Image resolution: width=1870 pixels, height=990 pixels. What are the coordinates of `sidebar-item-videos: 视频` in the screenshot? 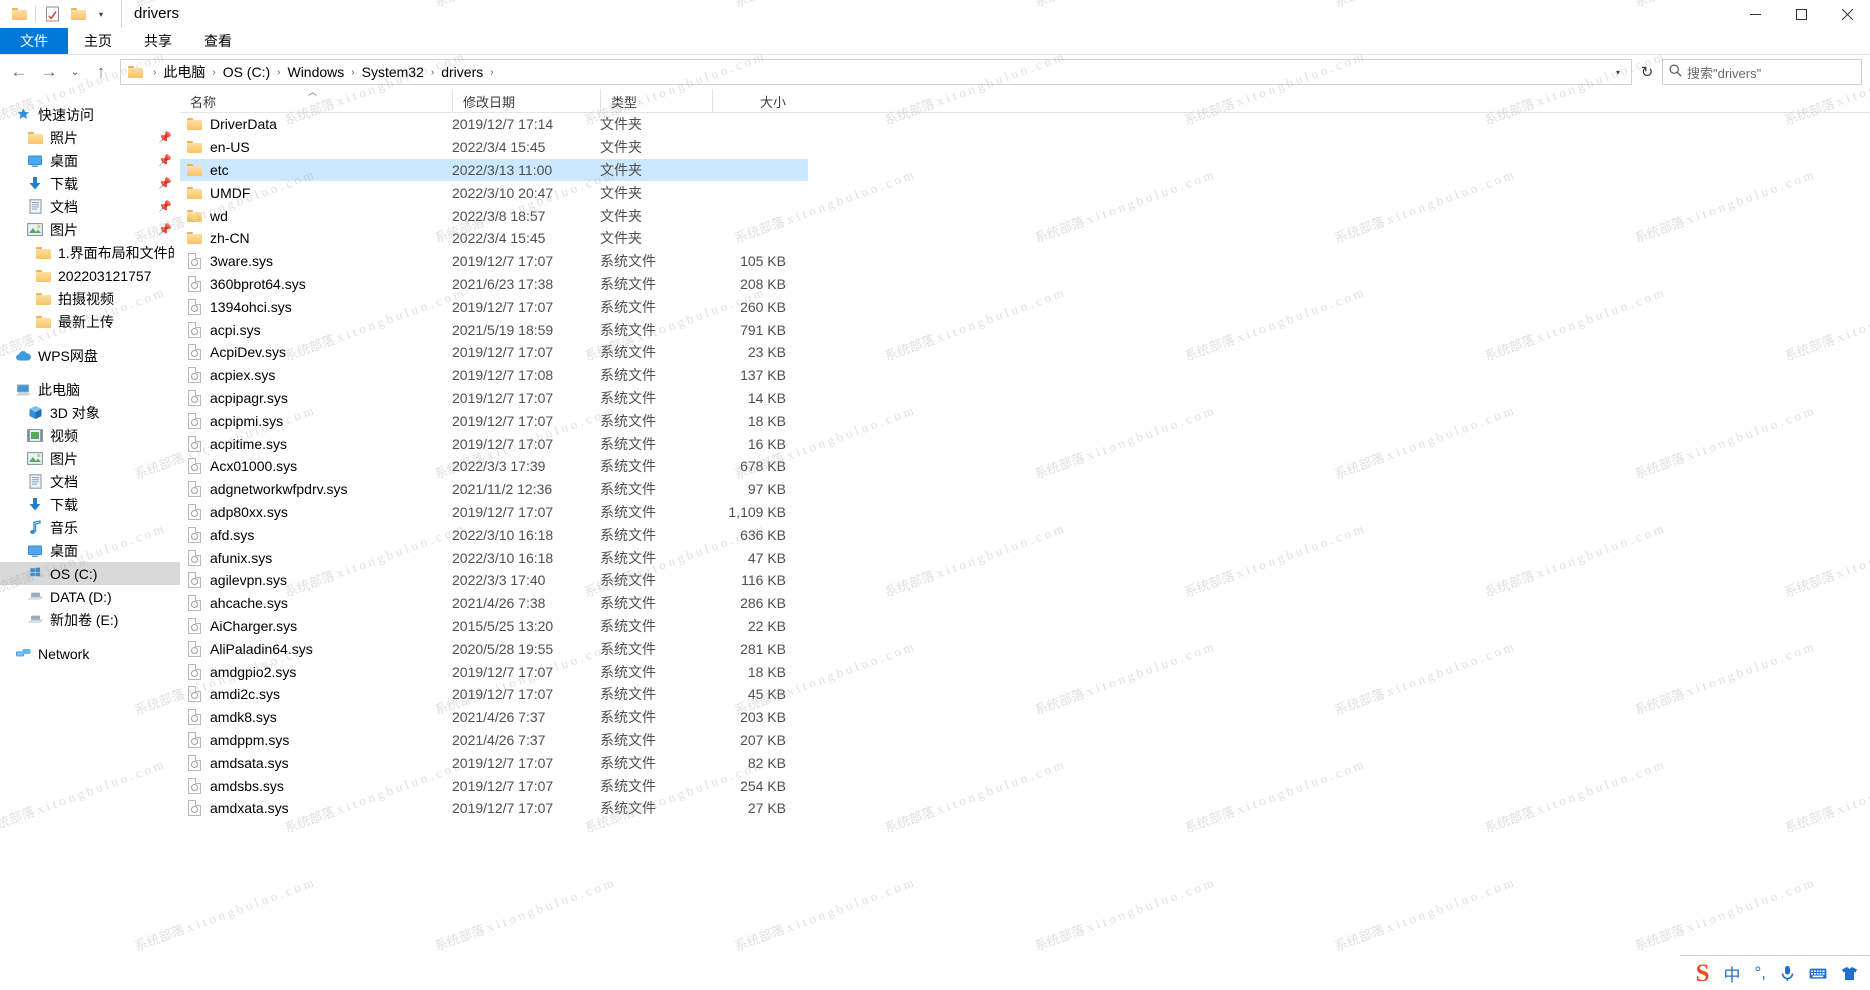 It's located at (90, 435).